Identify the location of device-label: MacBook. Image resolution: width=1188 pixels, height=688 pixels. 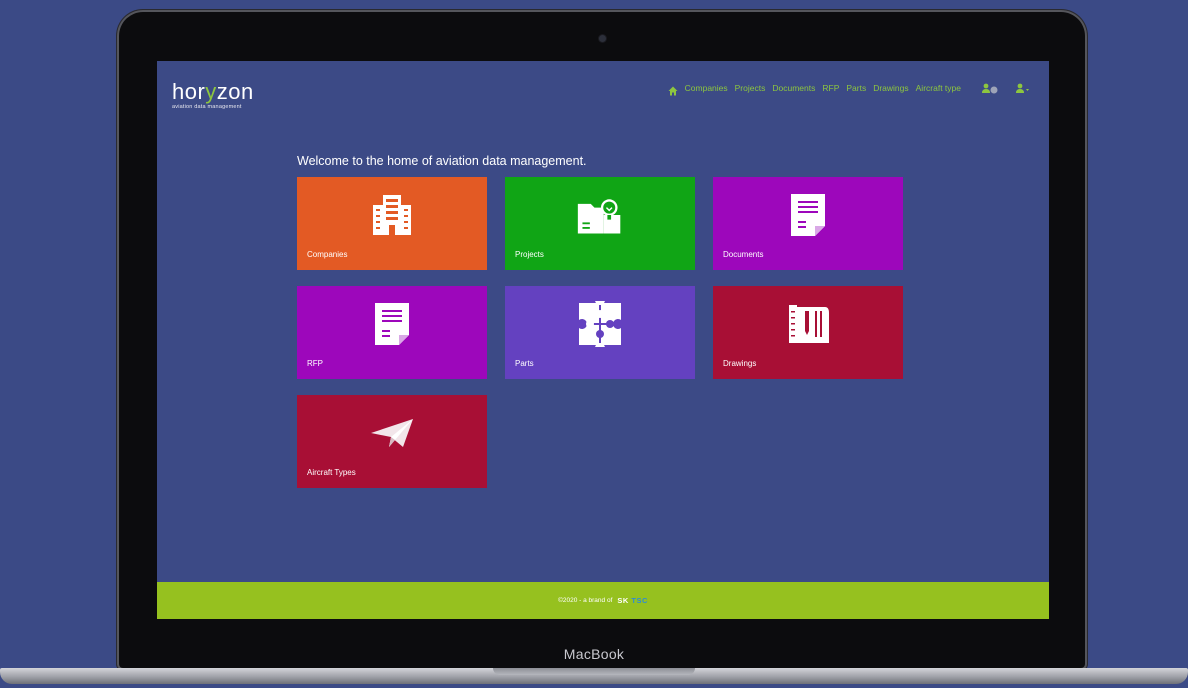
(594, 654).